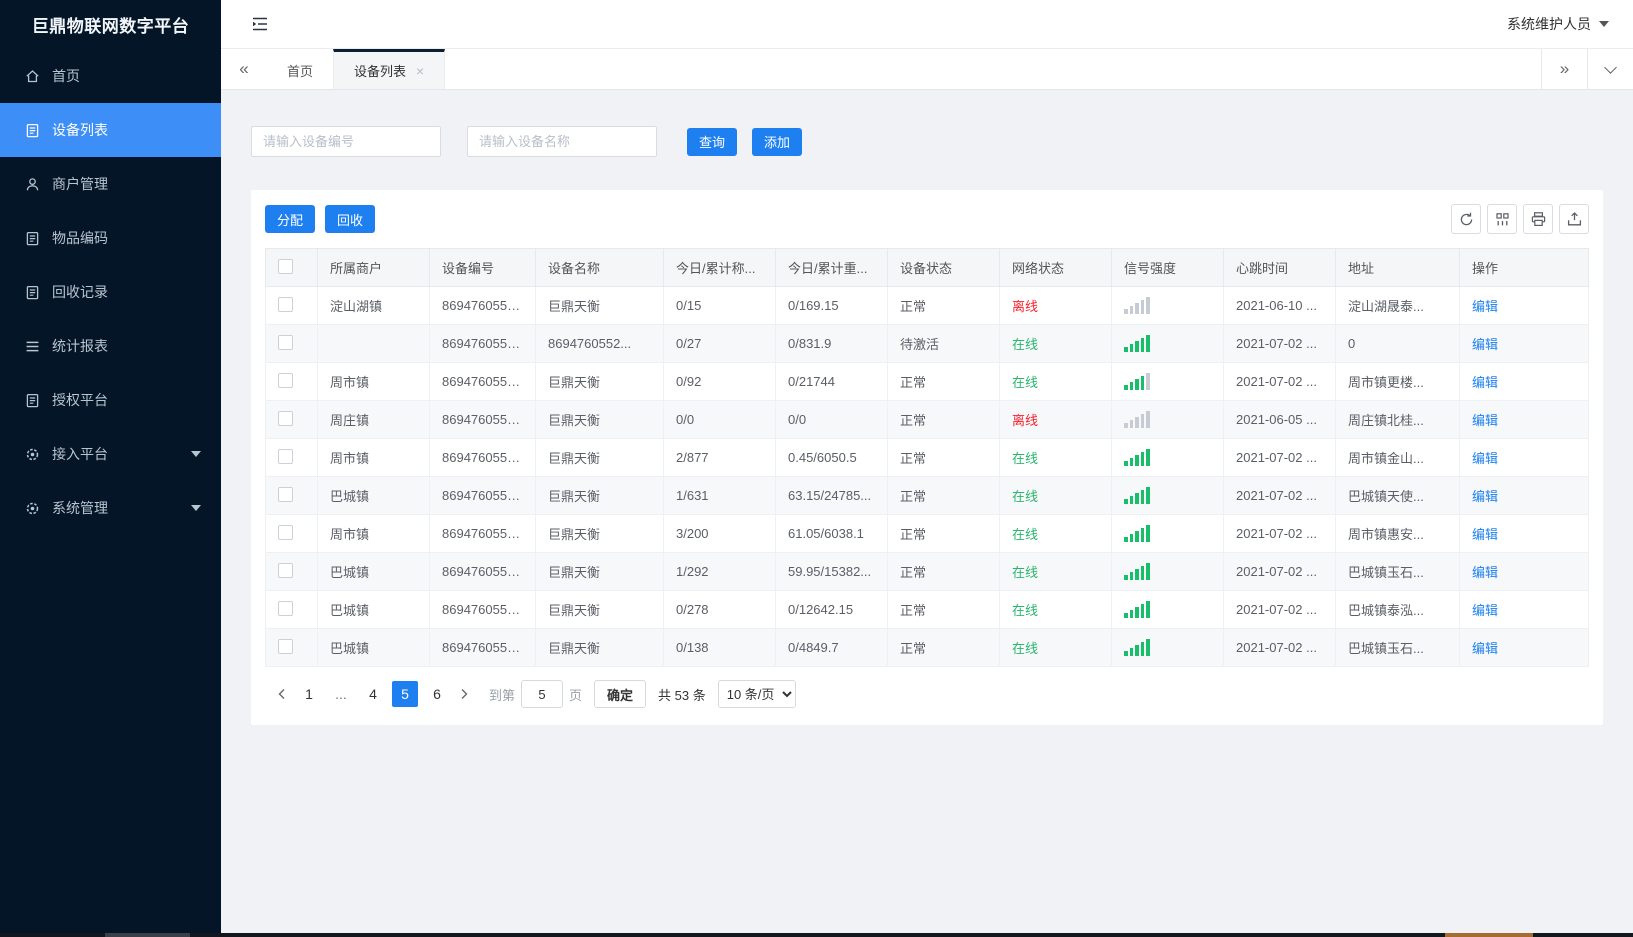 Image resolution: width=1633 pixels, height=937 pixels. I want to click on add-button: 添加, so click(777, 141).